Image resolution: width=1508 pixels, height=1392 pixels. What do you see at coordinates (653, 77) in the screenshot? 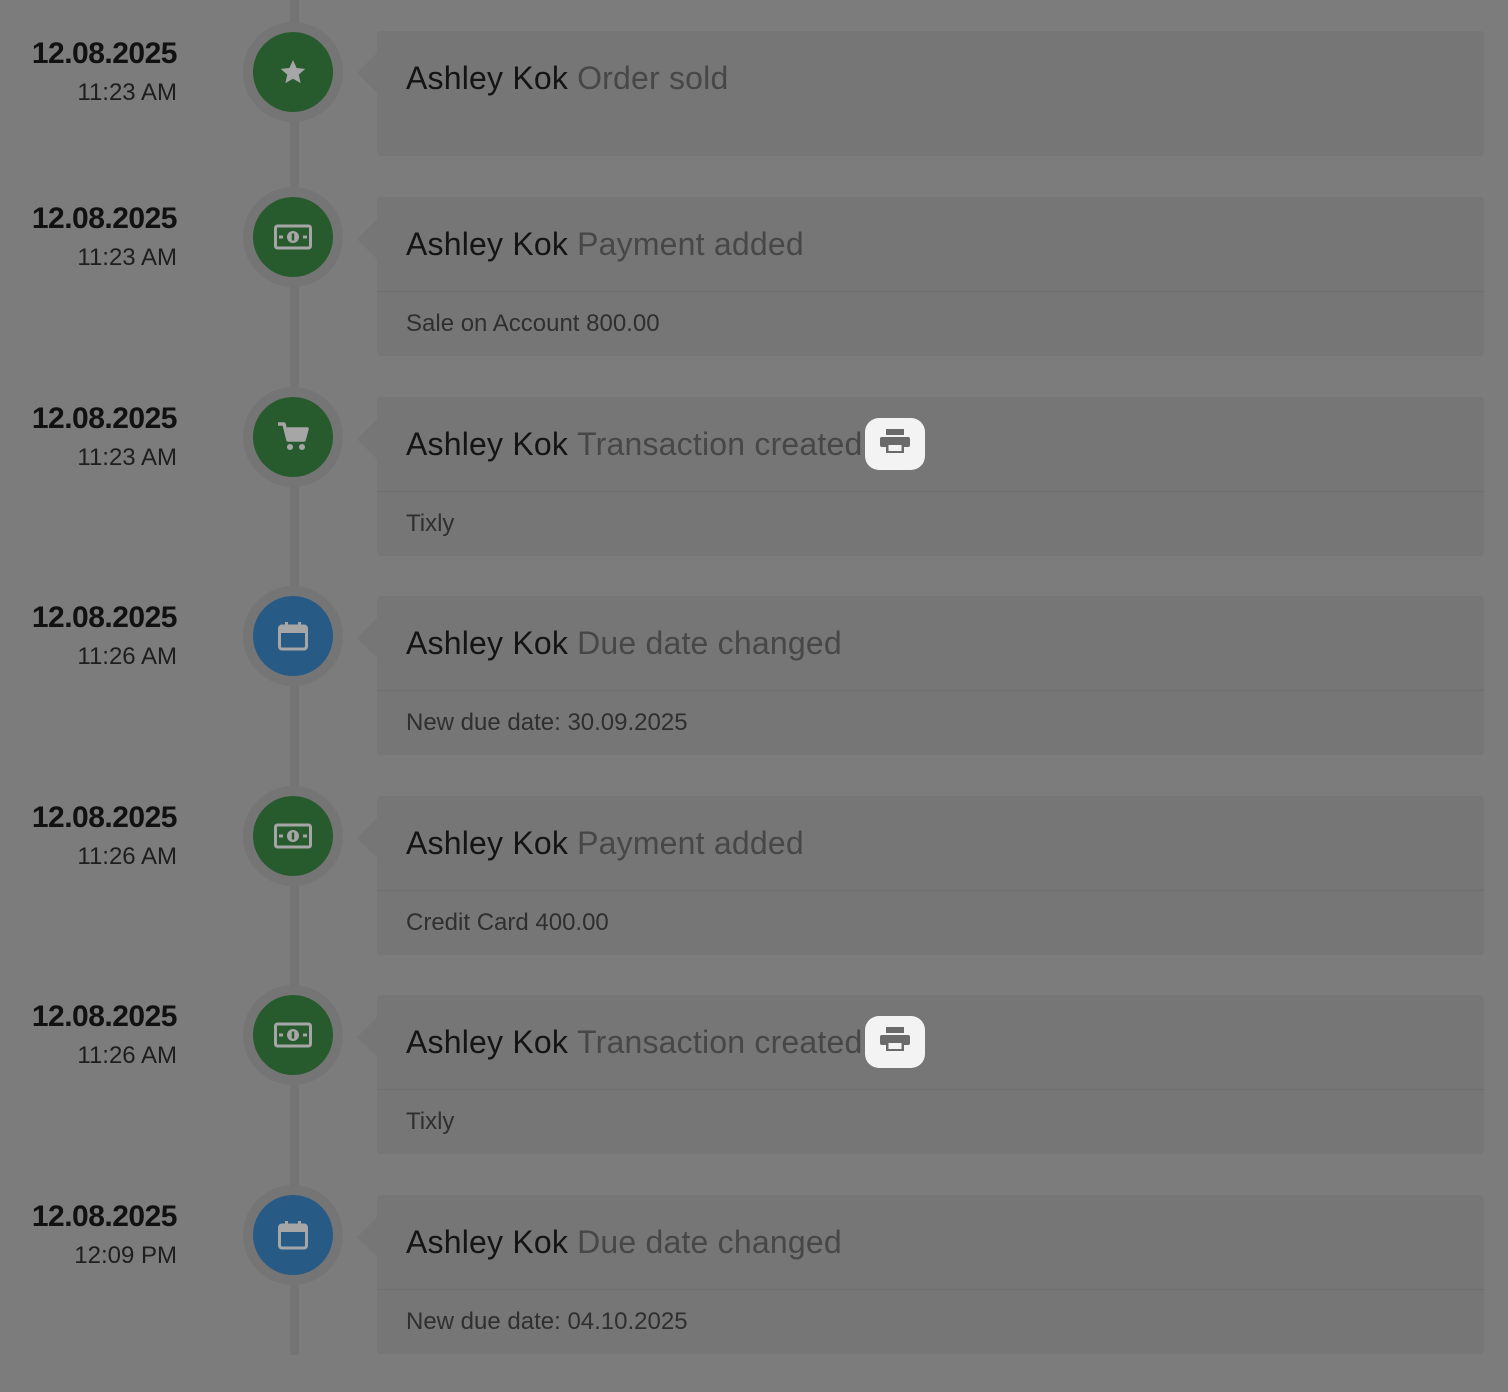
I see `entry-action: Order sold` at bounding box center [653, 77].